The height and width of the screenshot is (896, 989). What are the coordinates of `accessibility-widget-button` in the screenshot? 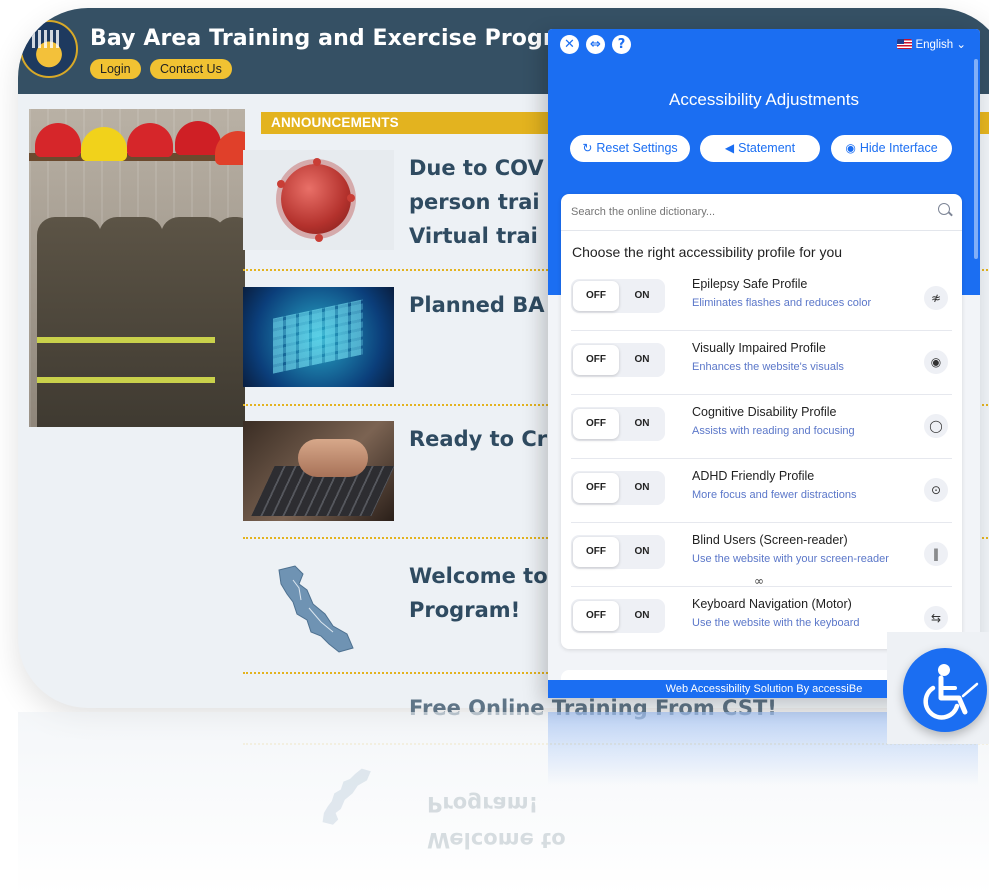 It's located at (945, 690).